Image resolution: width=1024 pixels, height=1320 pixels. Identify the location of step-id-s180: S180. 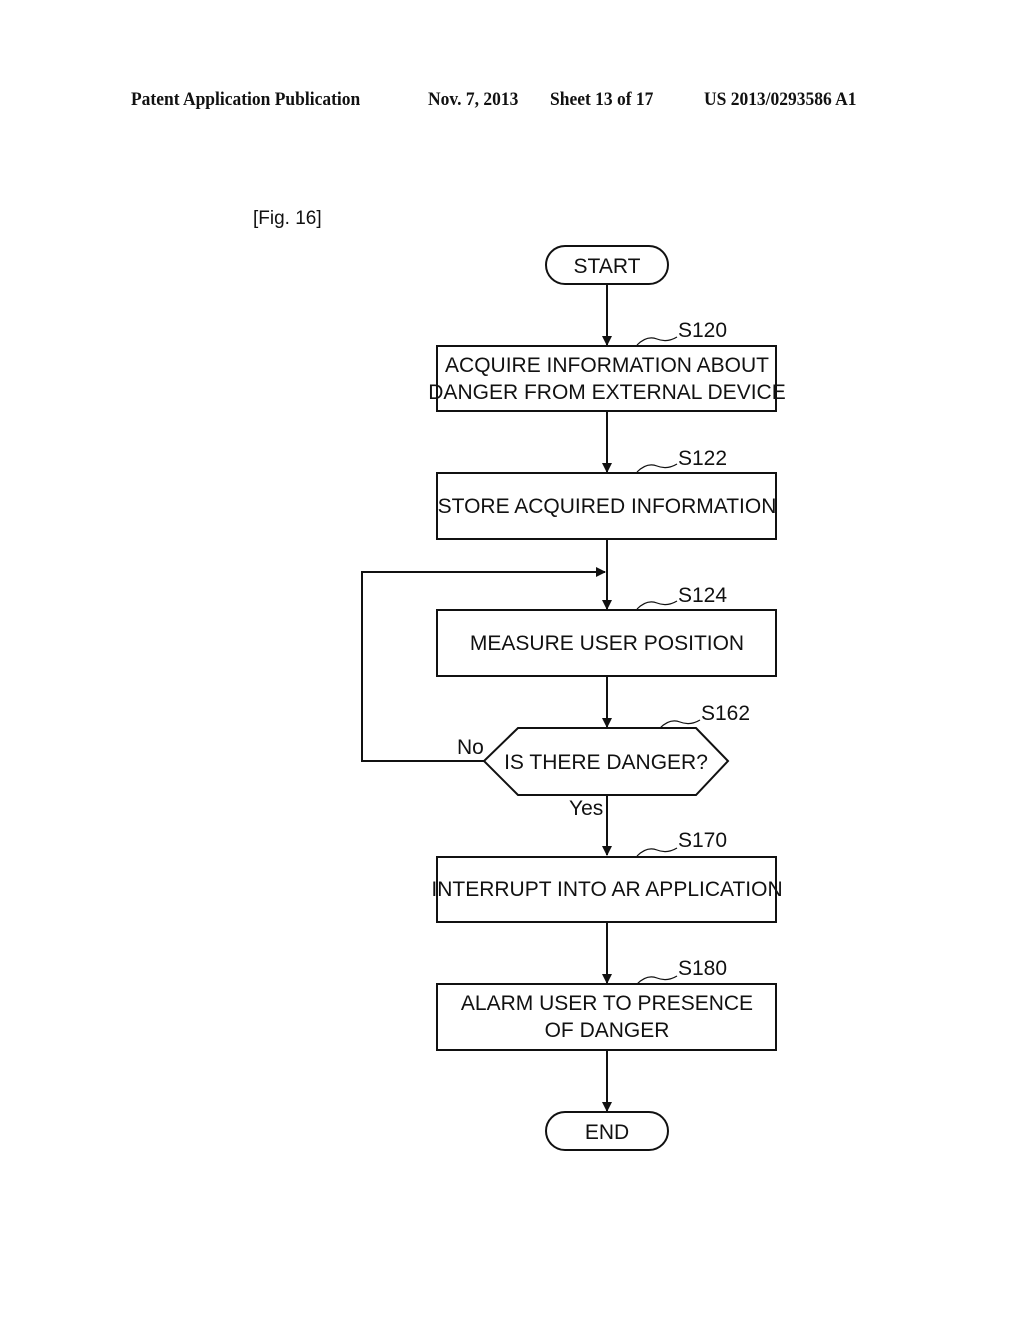
(702, 968).